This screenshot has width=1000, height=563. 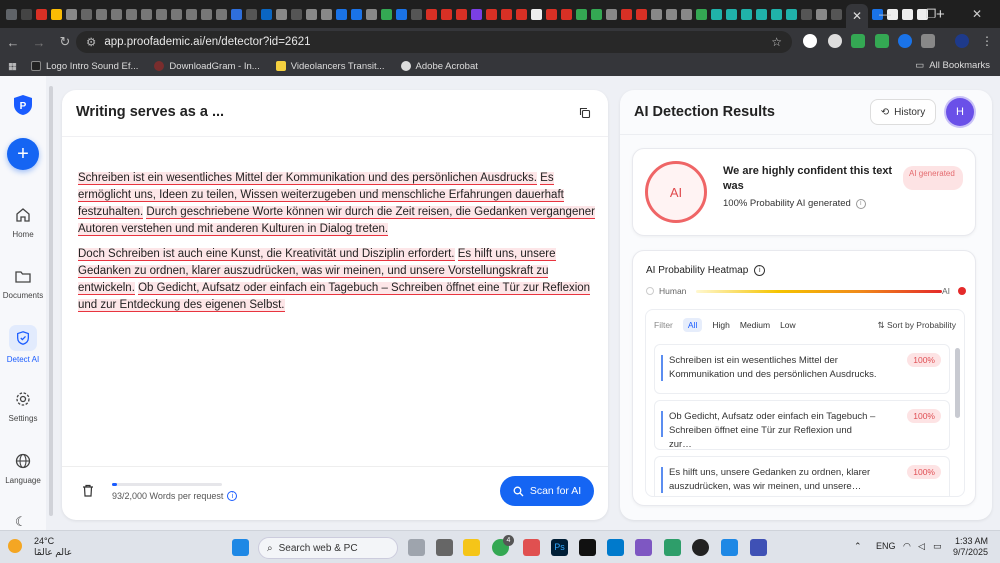 I want to click on site-info-icon: ⚙, so click(x=91, y=42).